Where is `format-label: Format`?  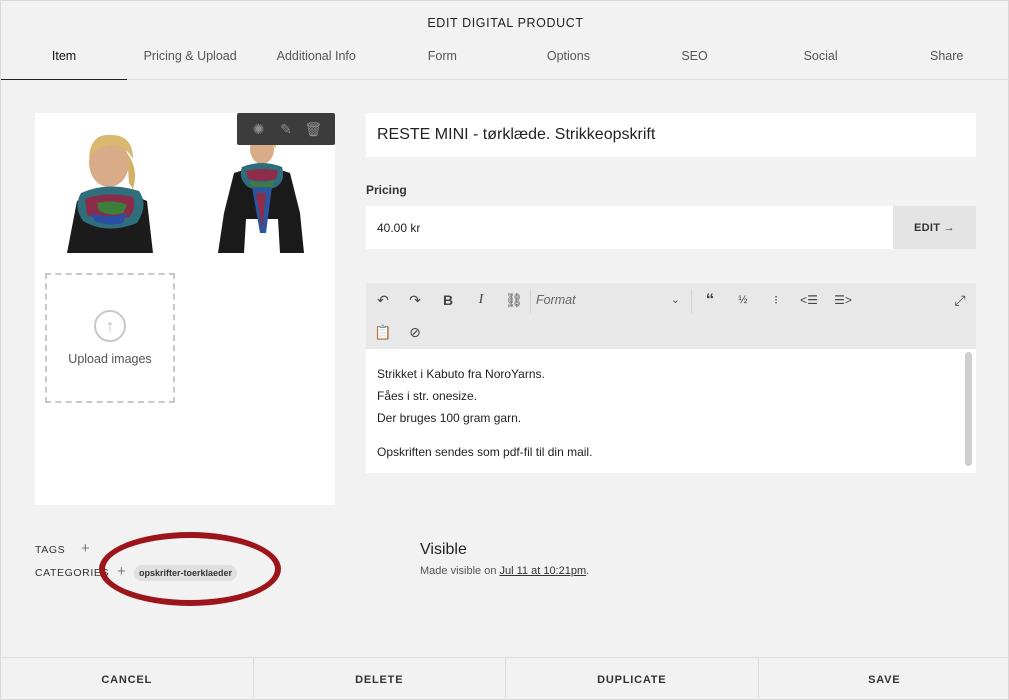
format-label: Format is located at coordinates (556, 300).